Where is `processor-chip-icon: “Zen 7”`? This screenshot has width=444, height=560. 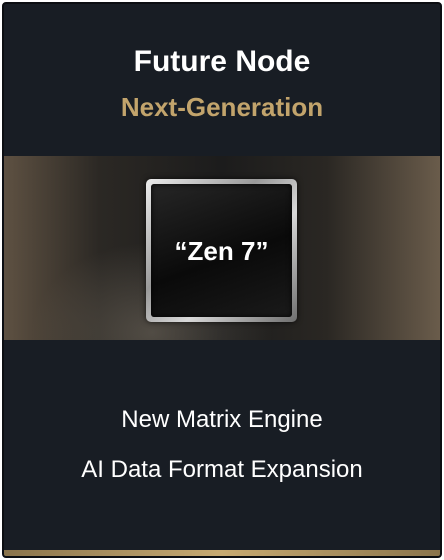
processor-chip-icon: “Zen 7” is located at coordinates (221, 250).